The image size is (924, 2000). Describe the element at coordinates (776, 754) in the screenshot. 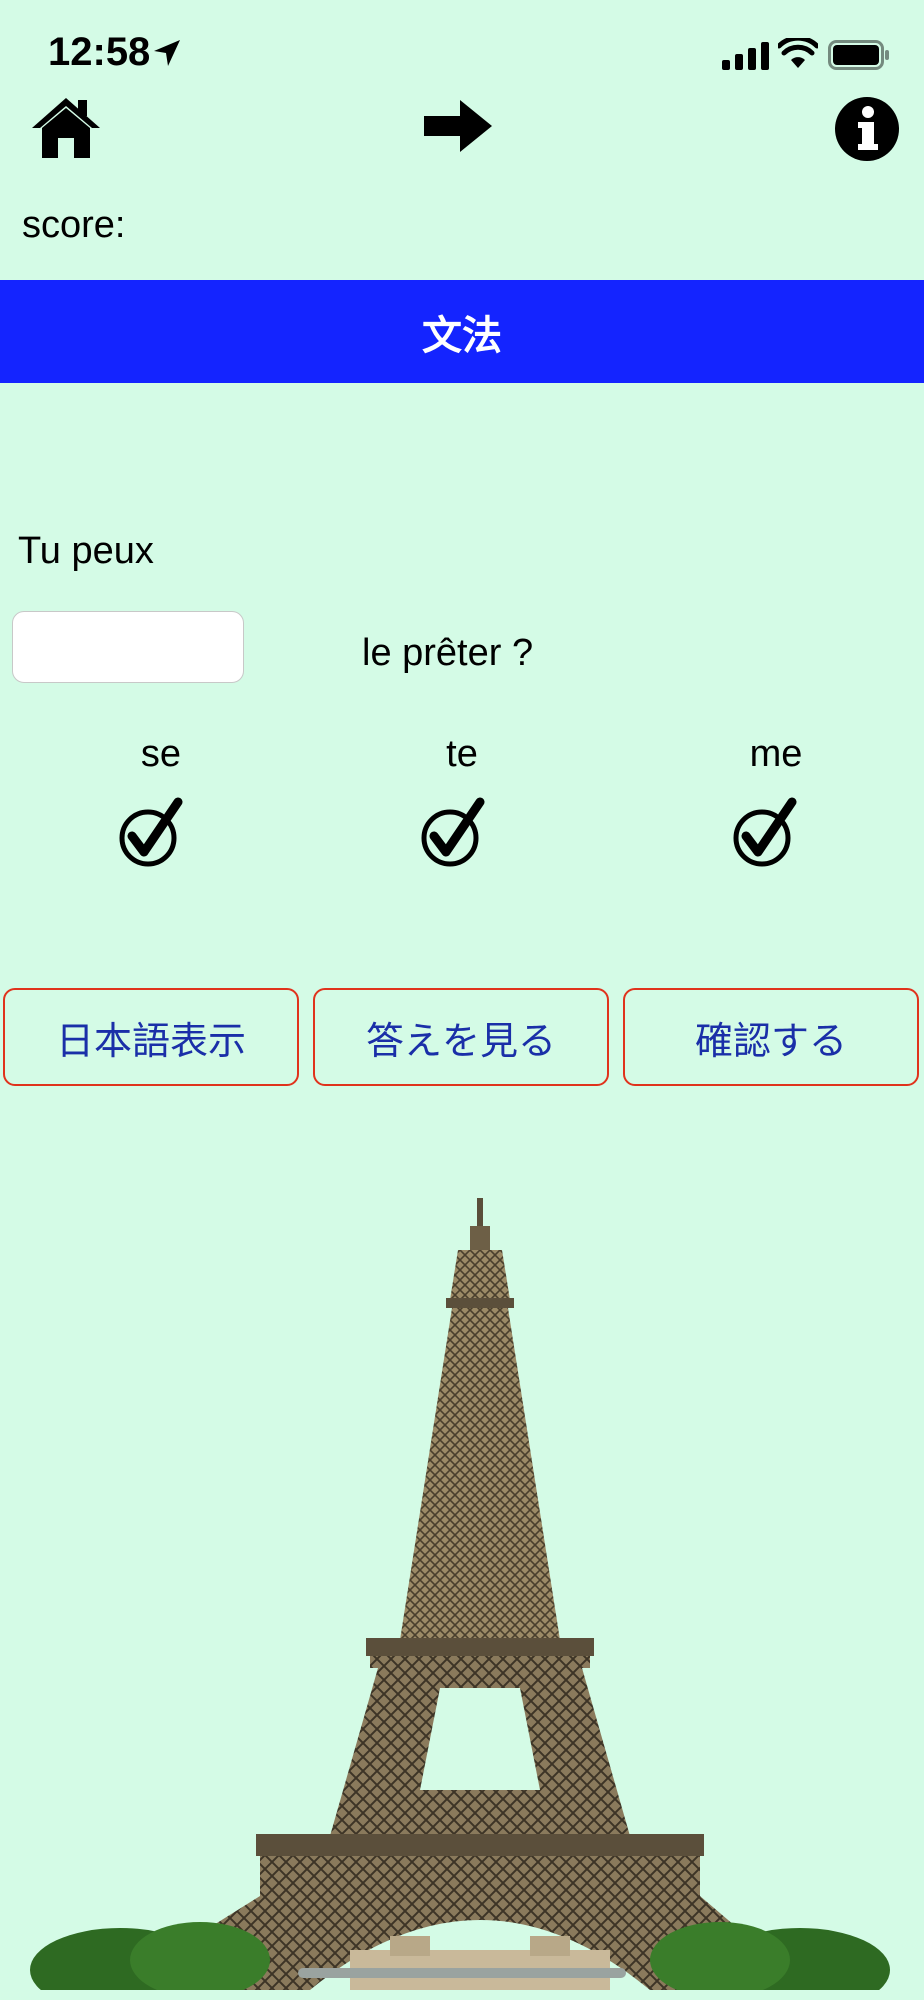

I see `choice-label-me: me` at that location.